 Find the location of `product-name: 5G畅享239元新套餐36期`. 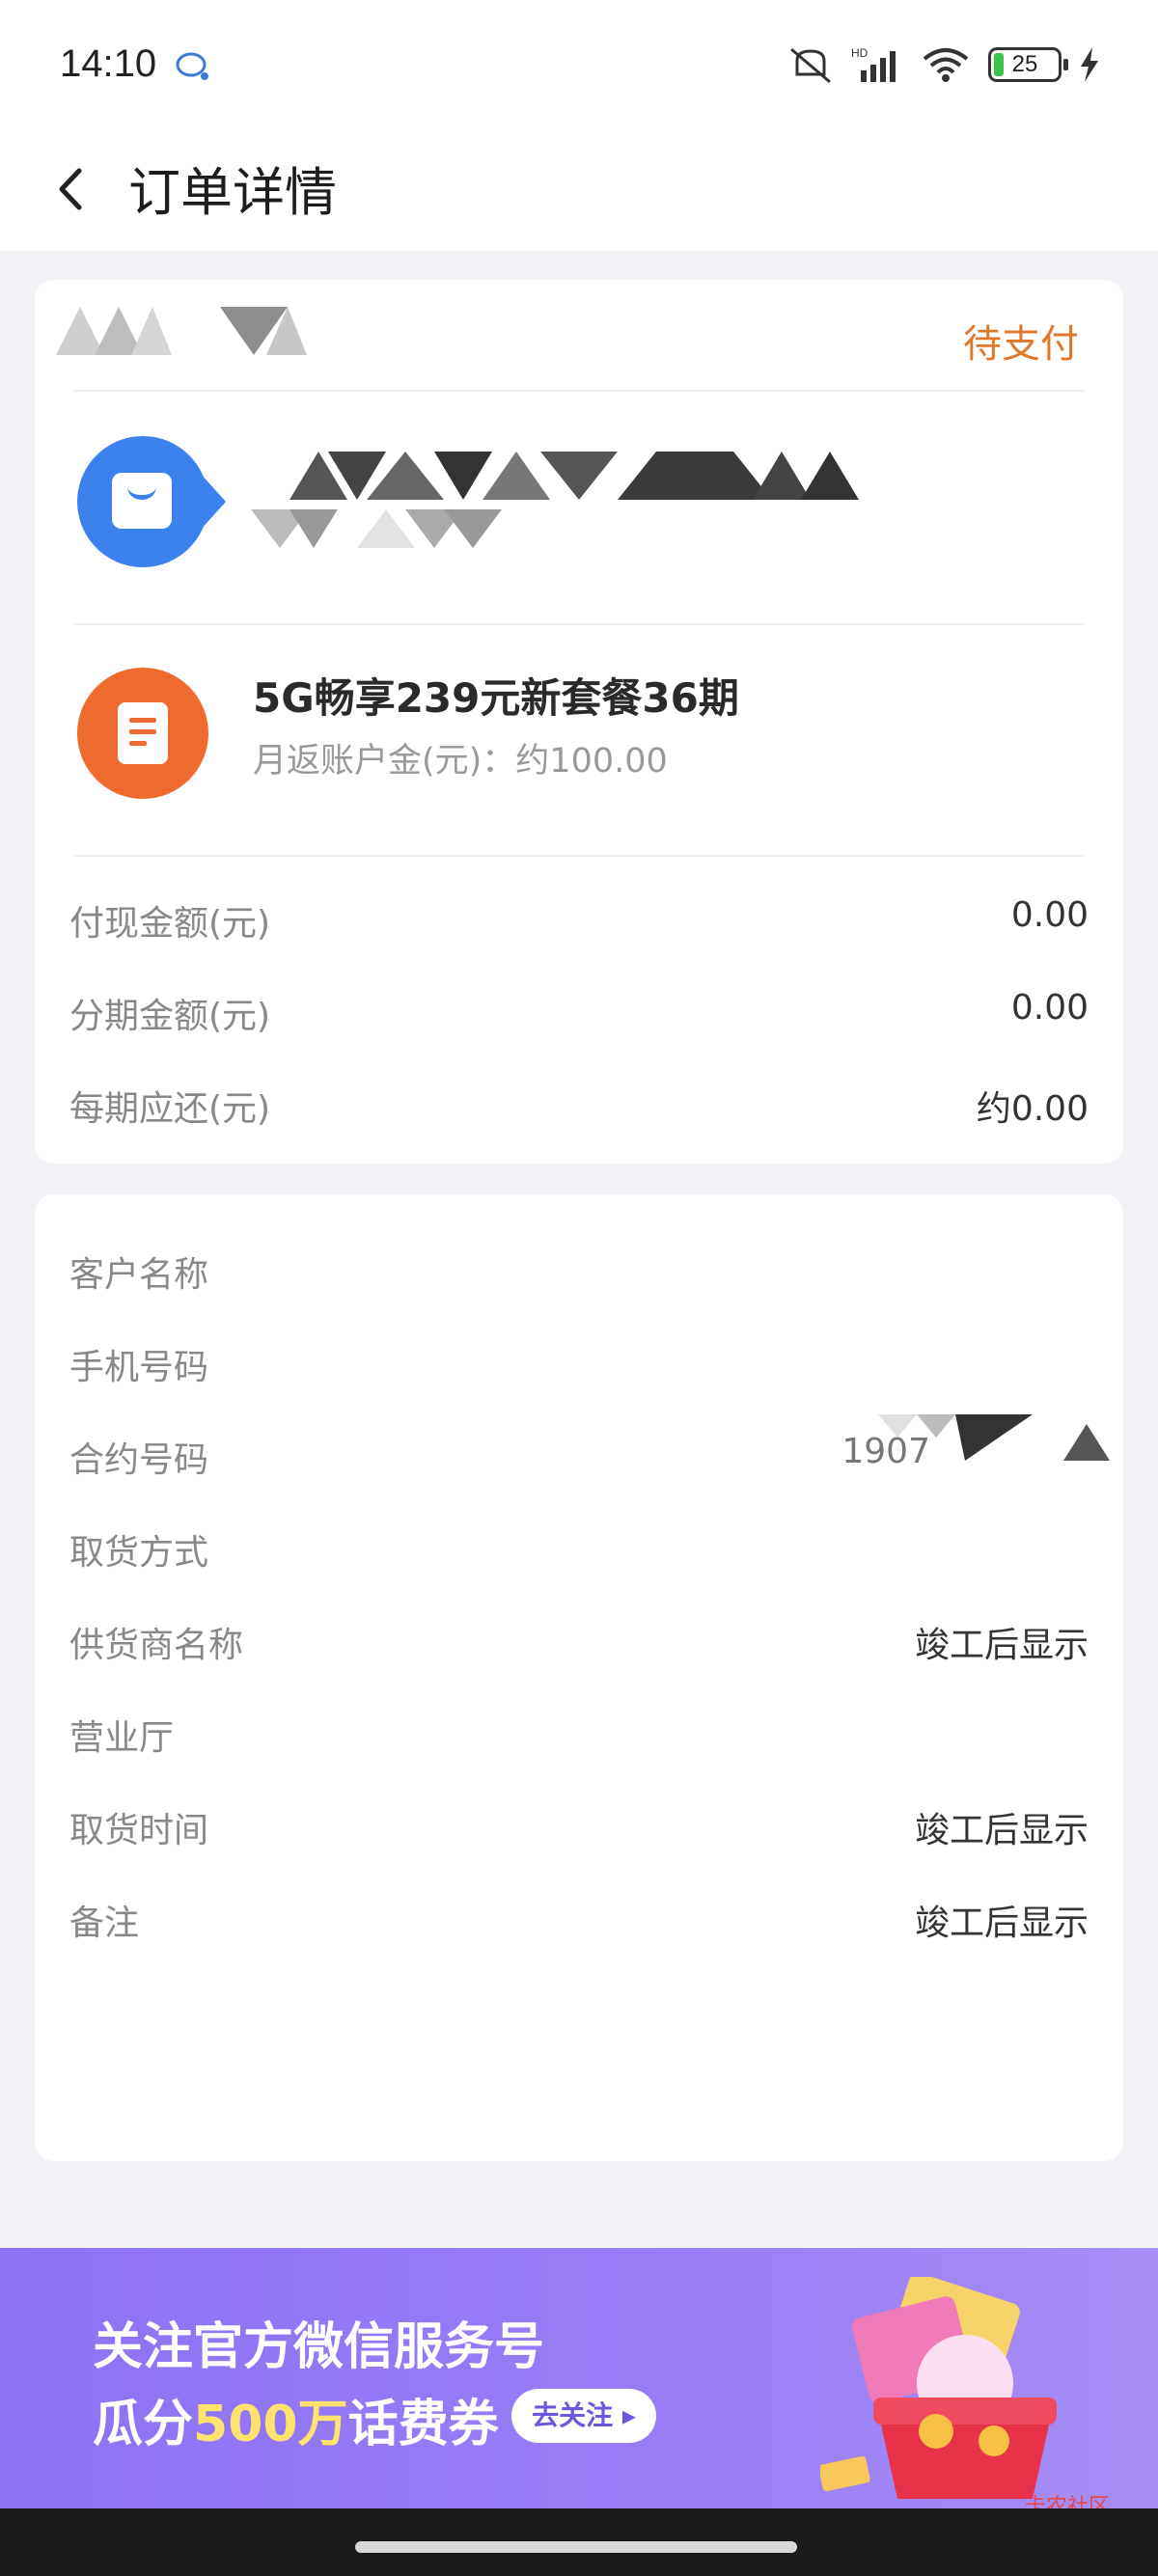

product-name: 5G畅享239元新套餐36期 is located at coordinates (496, 698).